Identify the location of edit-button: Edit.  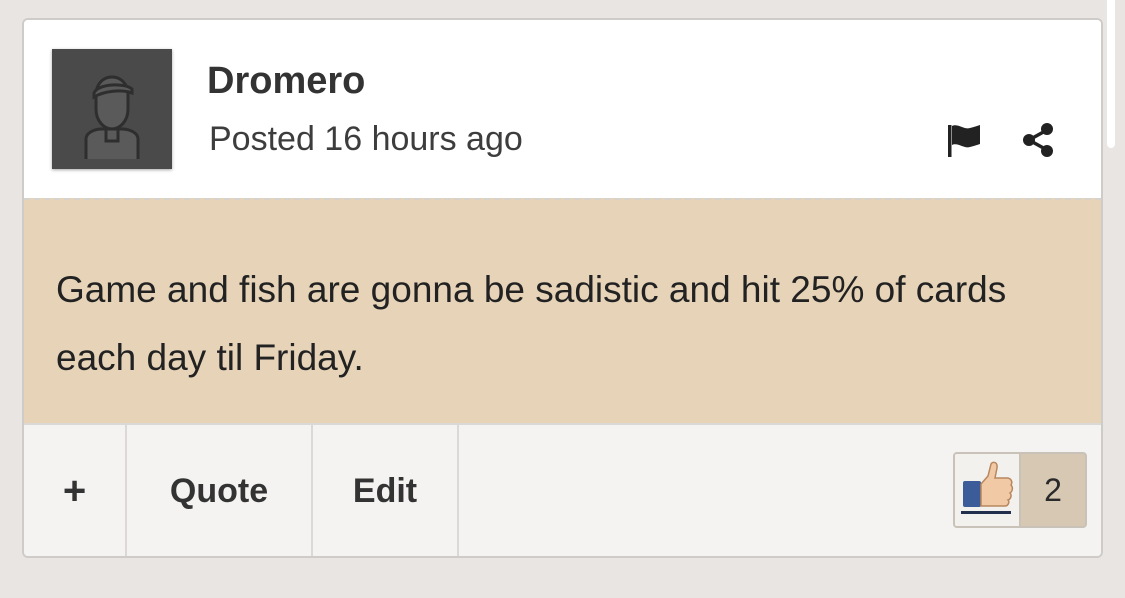
(386, 490).